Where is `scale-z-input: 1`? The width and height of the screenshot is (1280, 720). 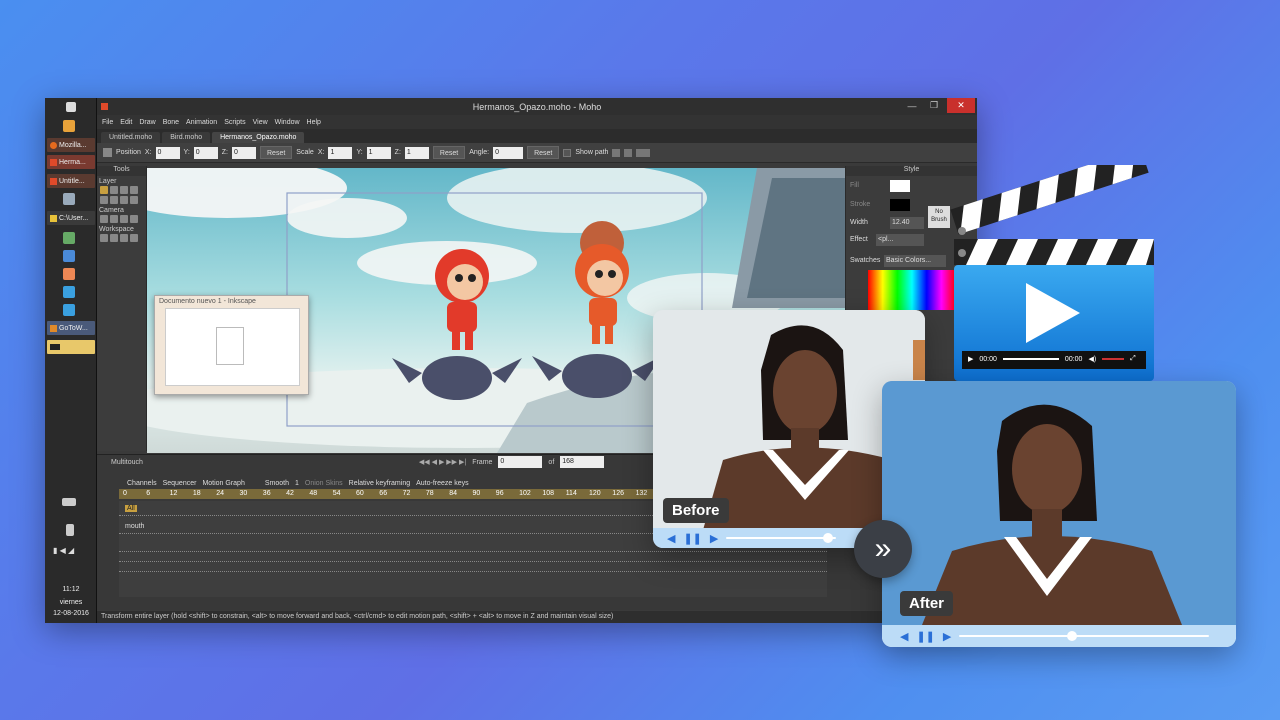
scale-z-input: 1 is located at coordinates (416, 152).